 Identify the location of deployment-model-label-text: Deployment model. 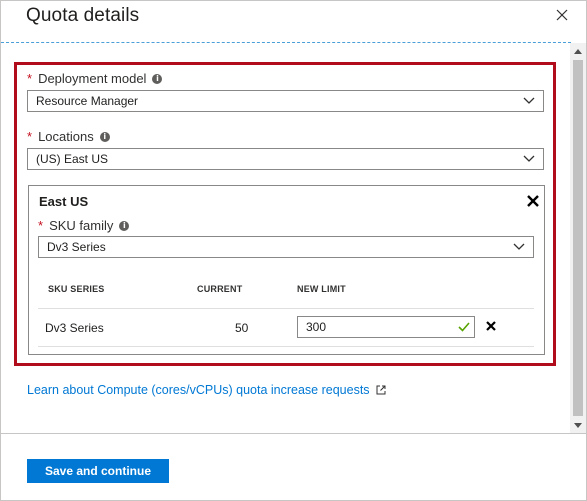
(92, 78).